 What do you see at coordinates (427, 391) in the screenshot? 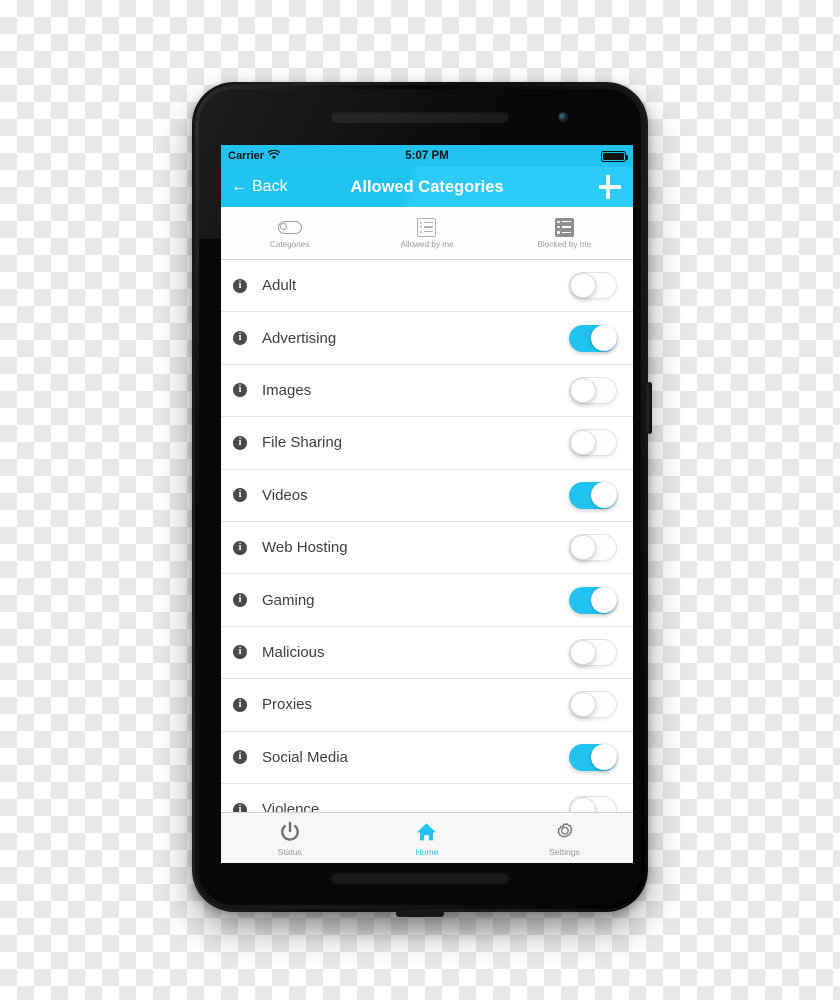
I see `category-row: i Images` at bounding box center [427, 391].